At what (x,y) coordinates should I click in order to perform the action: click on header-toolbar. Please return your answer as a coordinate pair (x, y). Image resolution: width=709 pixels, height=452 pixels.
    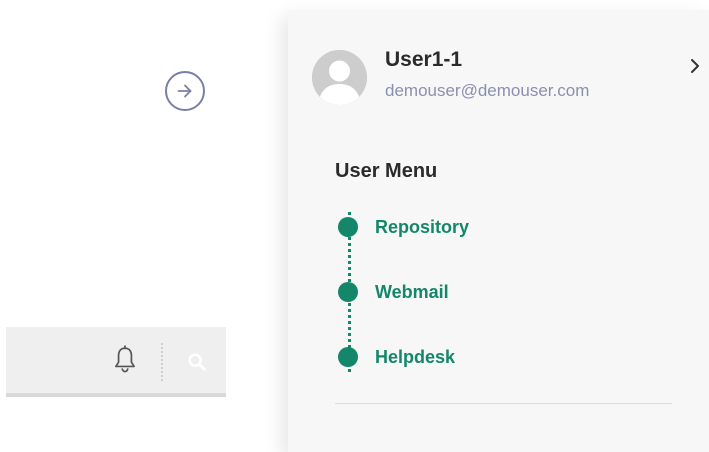
    Looking at the image, I should click on (116, 362).